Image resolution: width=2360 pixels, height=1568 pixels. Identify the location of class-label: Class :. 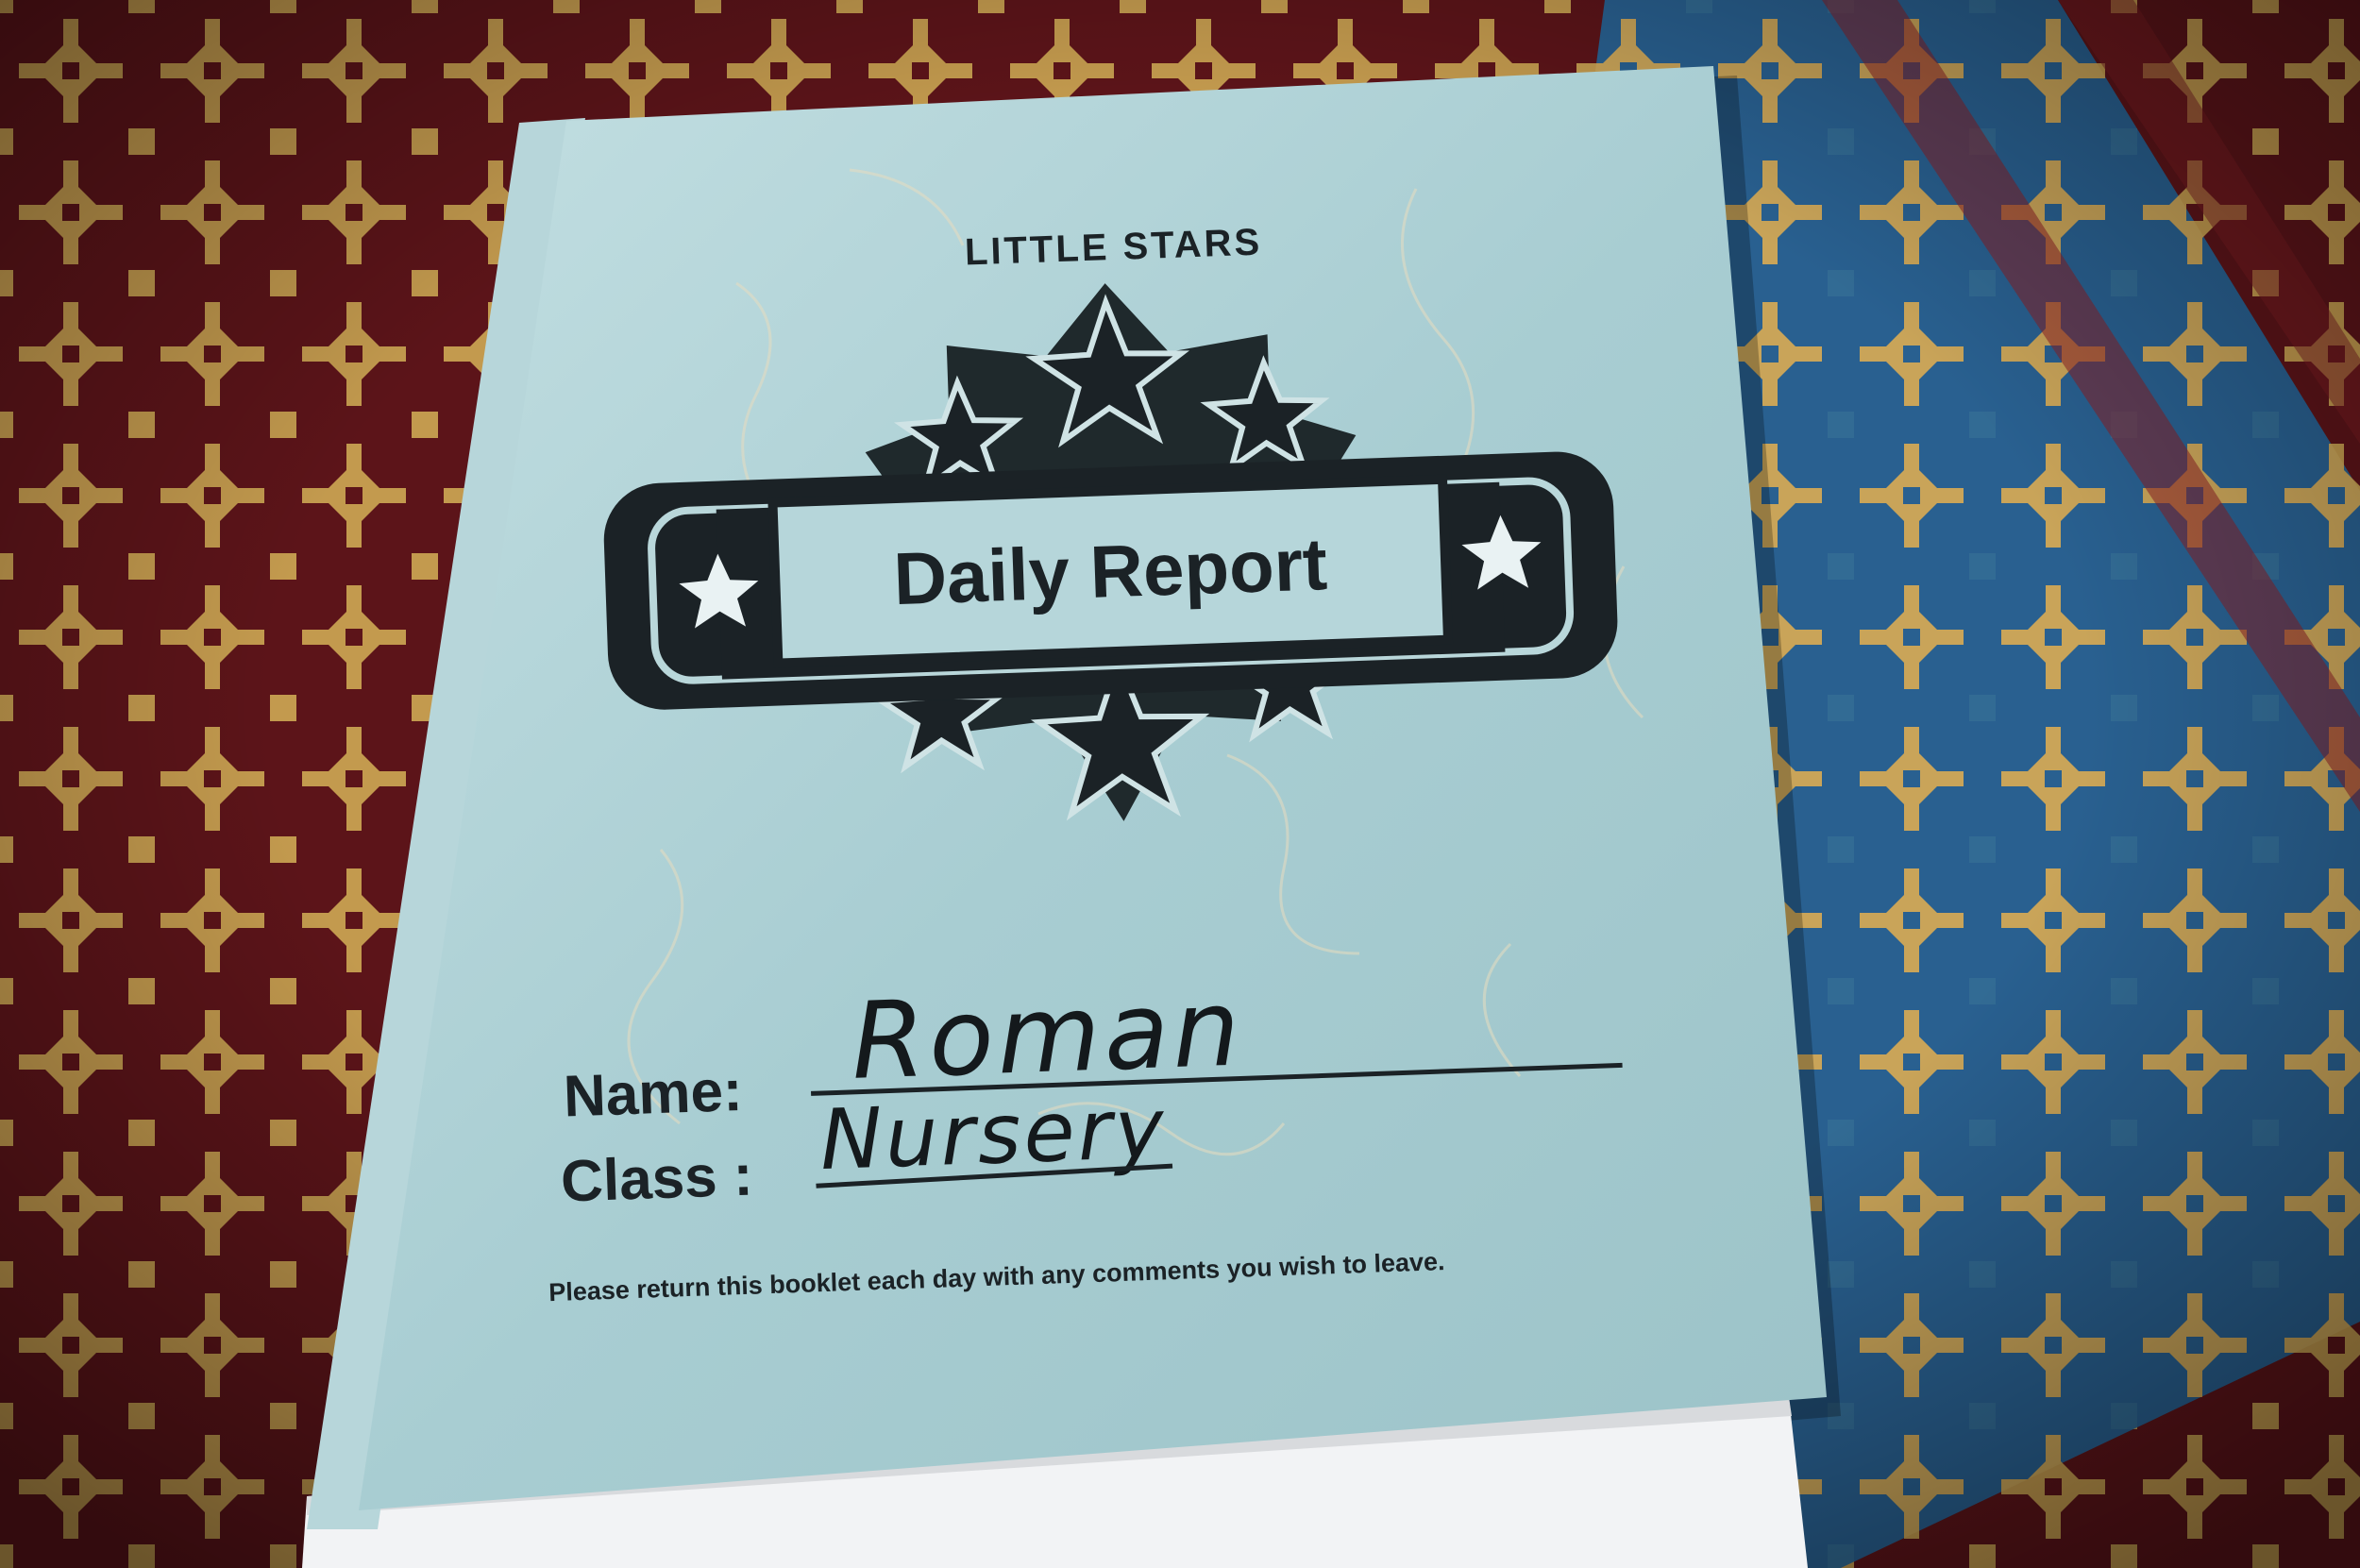
(657, 1179).